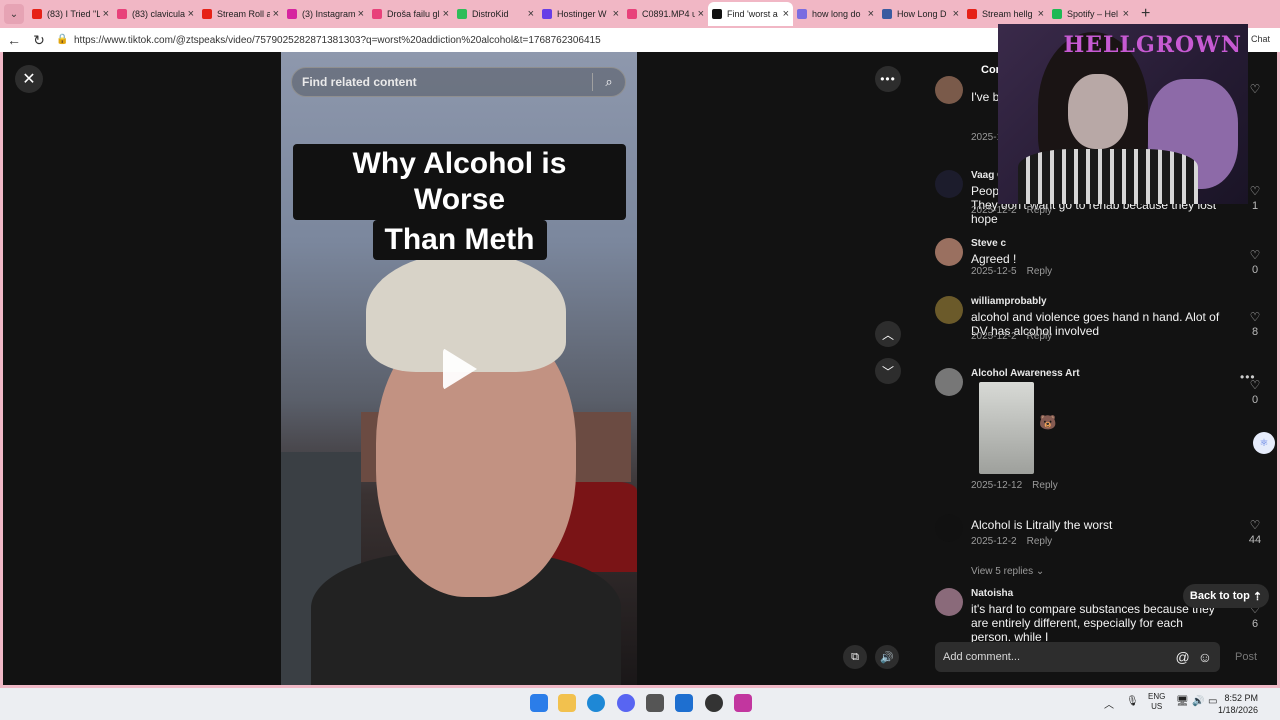 The width and height of the screenshot is (1280, 720). I want to click on view-replies-link: View 5 replies ⌄, so click(1007, 571).